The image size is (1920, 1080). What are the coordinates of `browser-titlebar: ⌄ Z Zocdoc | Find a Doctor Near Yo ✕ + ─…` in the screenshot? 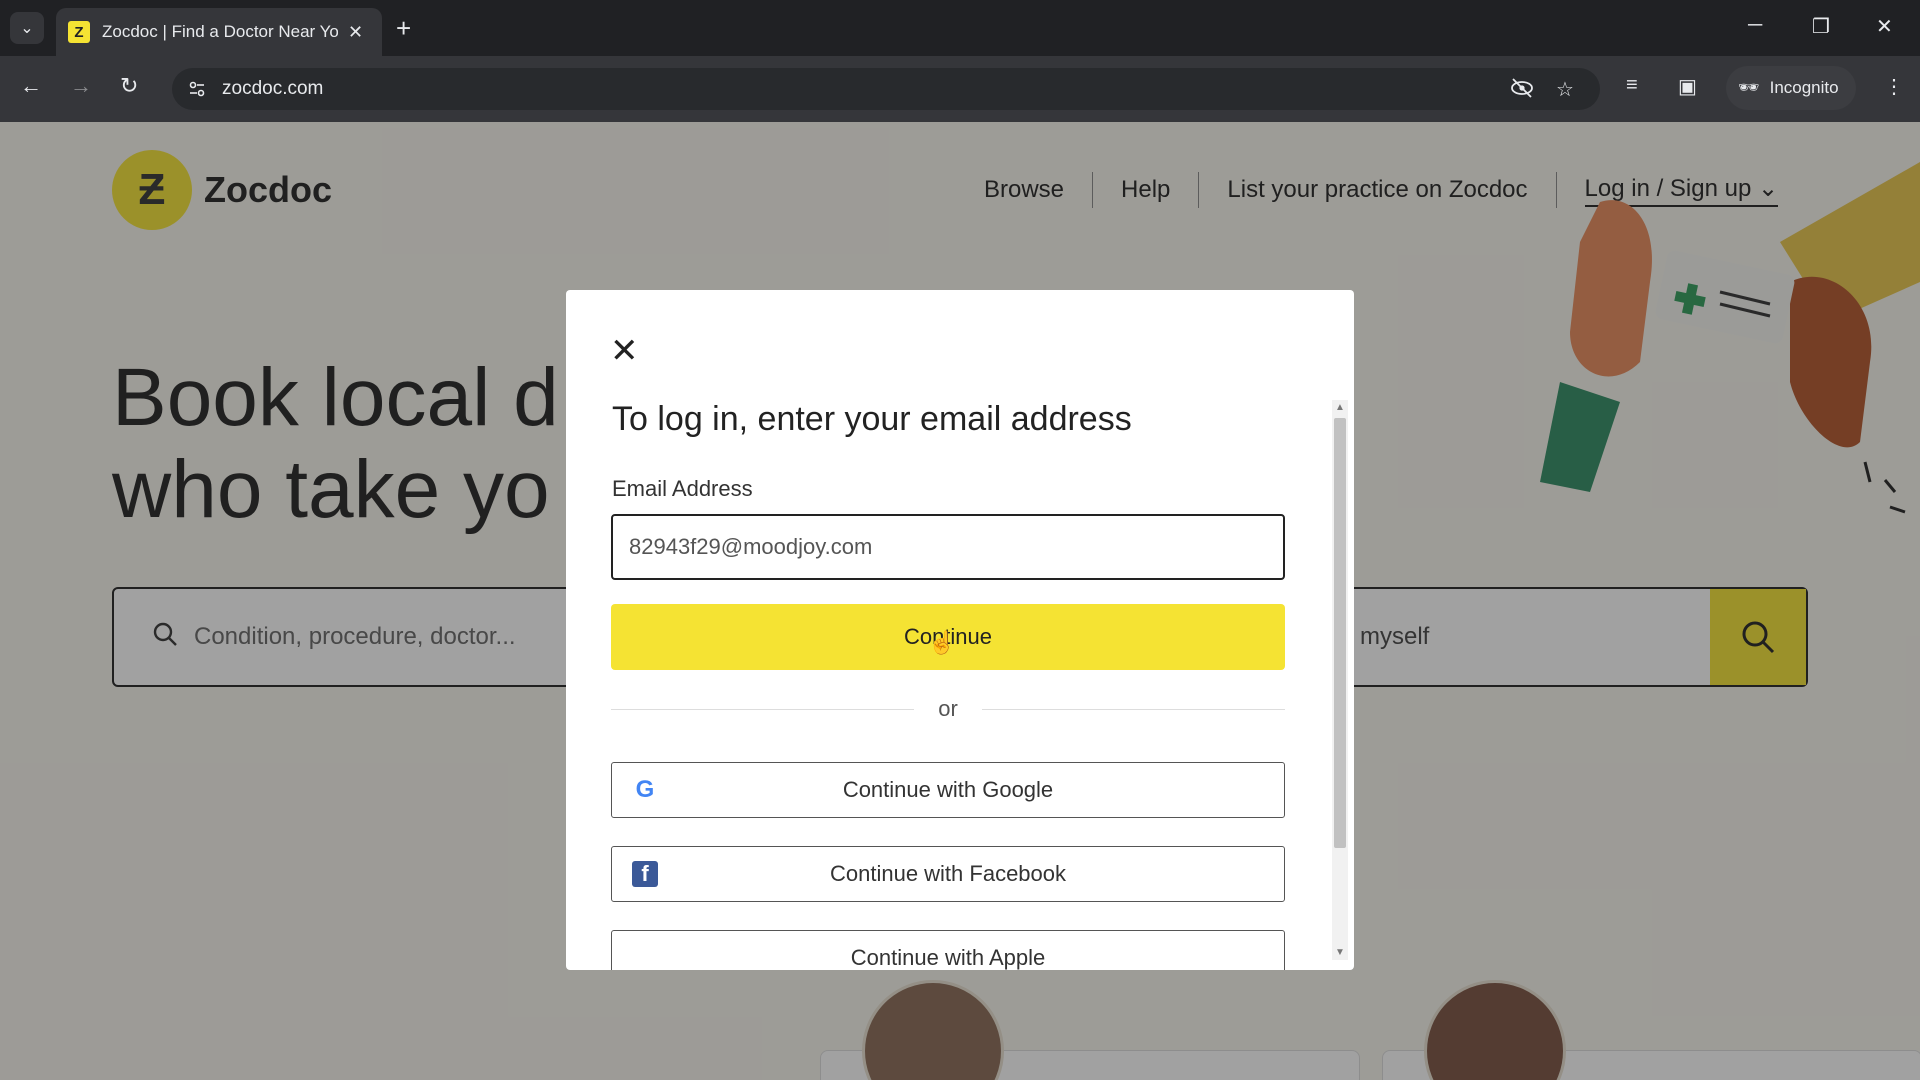 It's located at (960, 28).